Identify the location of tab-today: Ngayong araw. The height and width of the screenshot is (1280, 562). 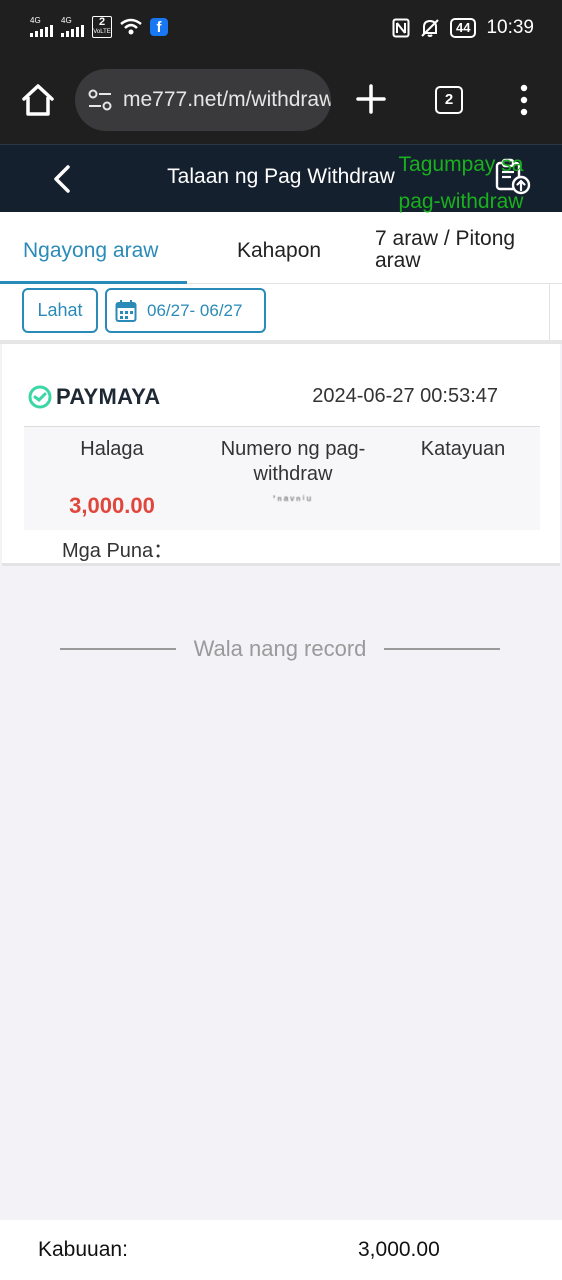
(93, 248).